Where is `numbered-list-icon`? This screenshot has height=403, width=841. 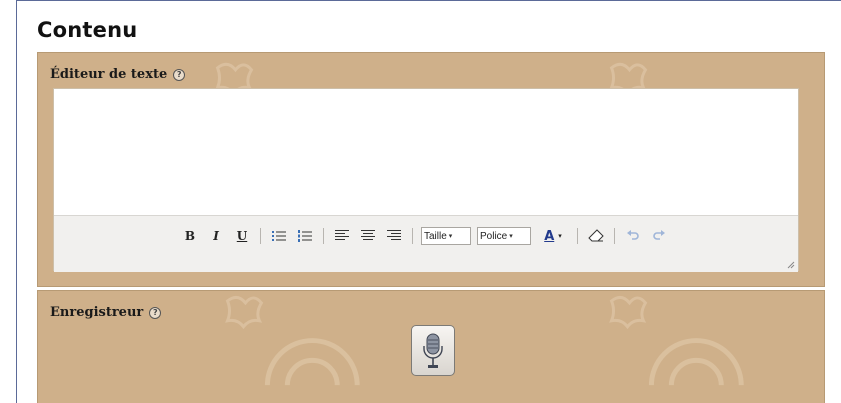 numbered-list-icon is located at coordinates (305, 236).